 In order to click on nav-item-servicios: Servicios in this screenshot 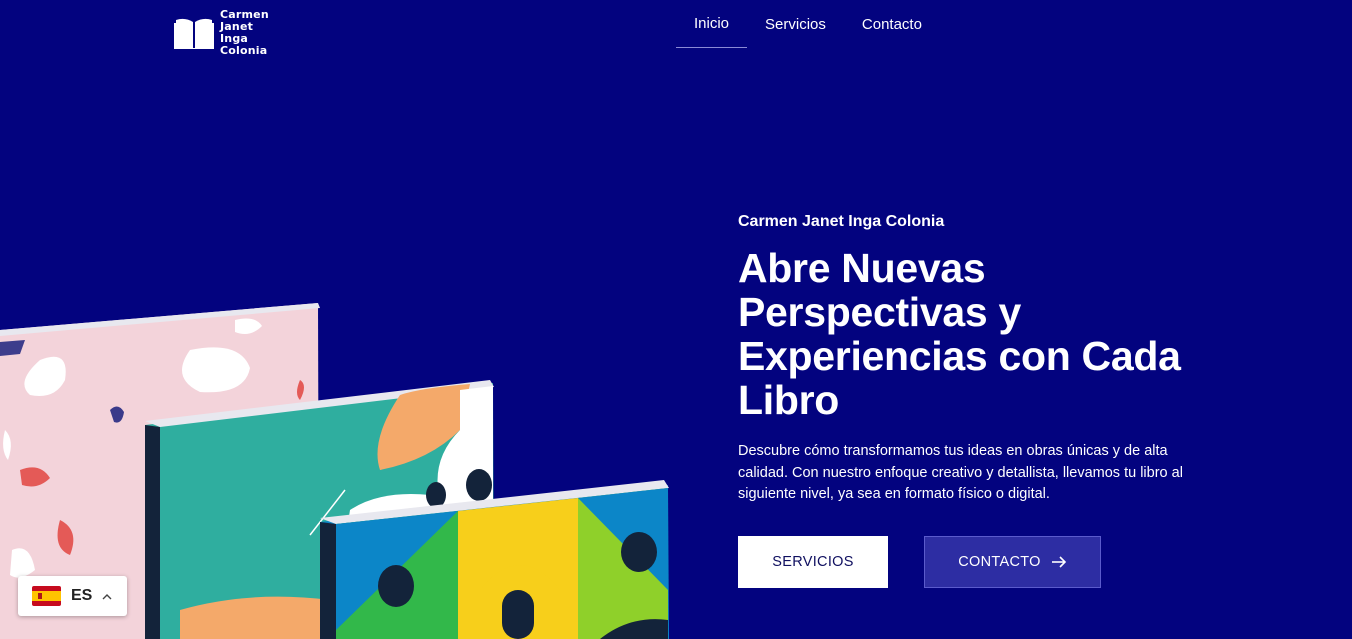, I will do `click(795, 24)`.